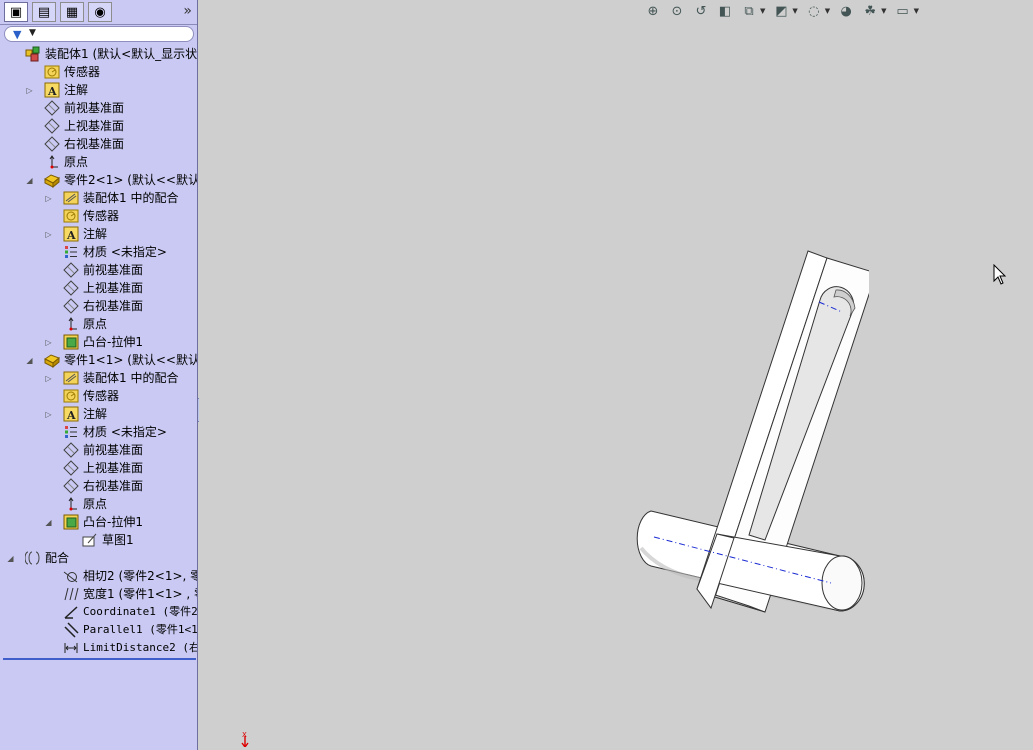 This screenshot has width=1033, height=750. Describe the element at coordinates (734, 435) in the screenshot. I see `assembly-model` at that location.